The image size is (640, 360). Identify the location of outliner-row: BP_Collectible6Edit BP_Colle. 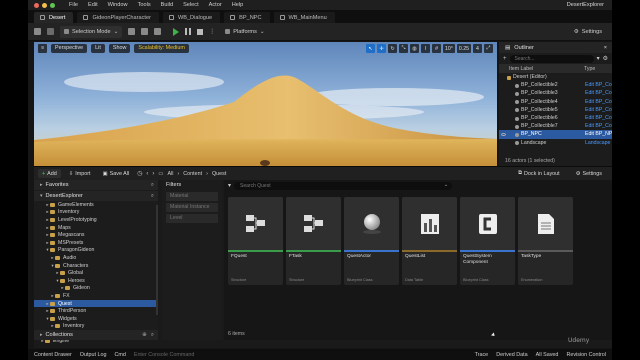
(555, 118).